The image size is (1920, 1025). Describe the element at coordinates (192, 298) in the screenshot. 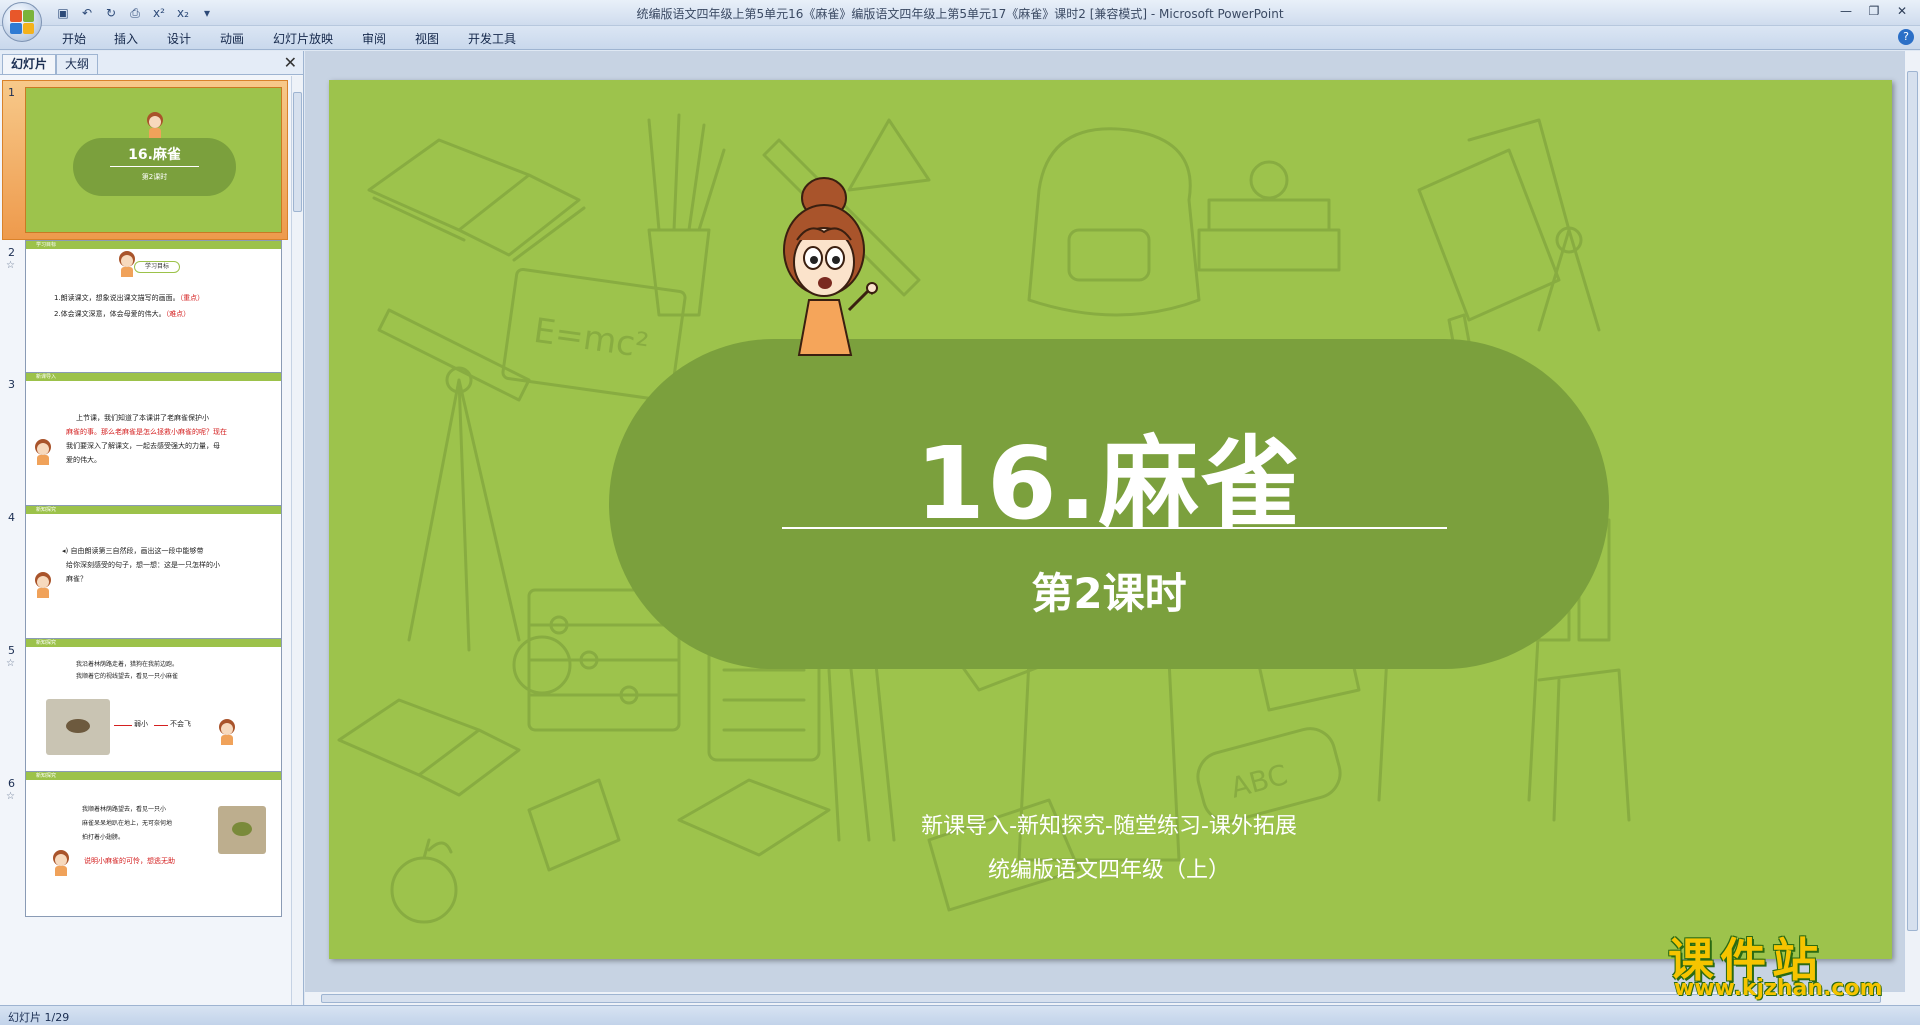

I see `thumb-line-red: （重点）` at that location.